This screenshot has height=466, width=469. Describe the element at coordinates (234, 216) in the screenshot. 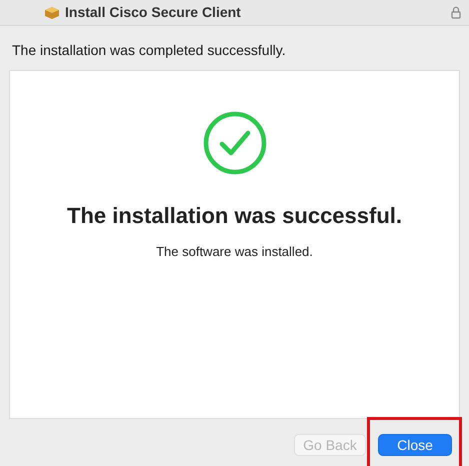

I see `success-heading: The installation was successful.` at that location.